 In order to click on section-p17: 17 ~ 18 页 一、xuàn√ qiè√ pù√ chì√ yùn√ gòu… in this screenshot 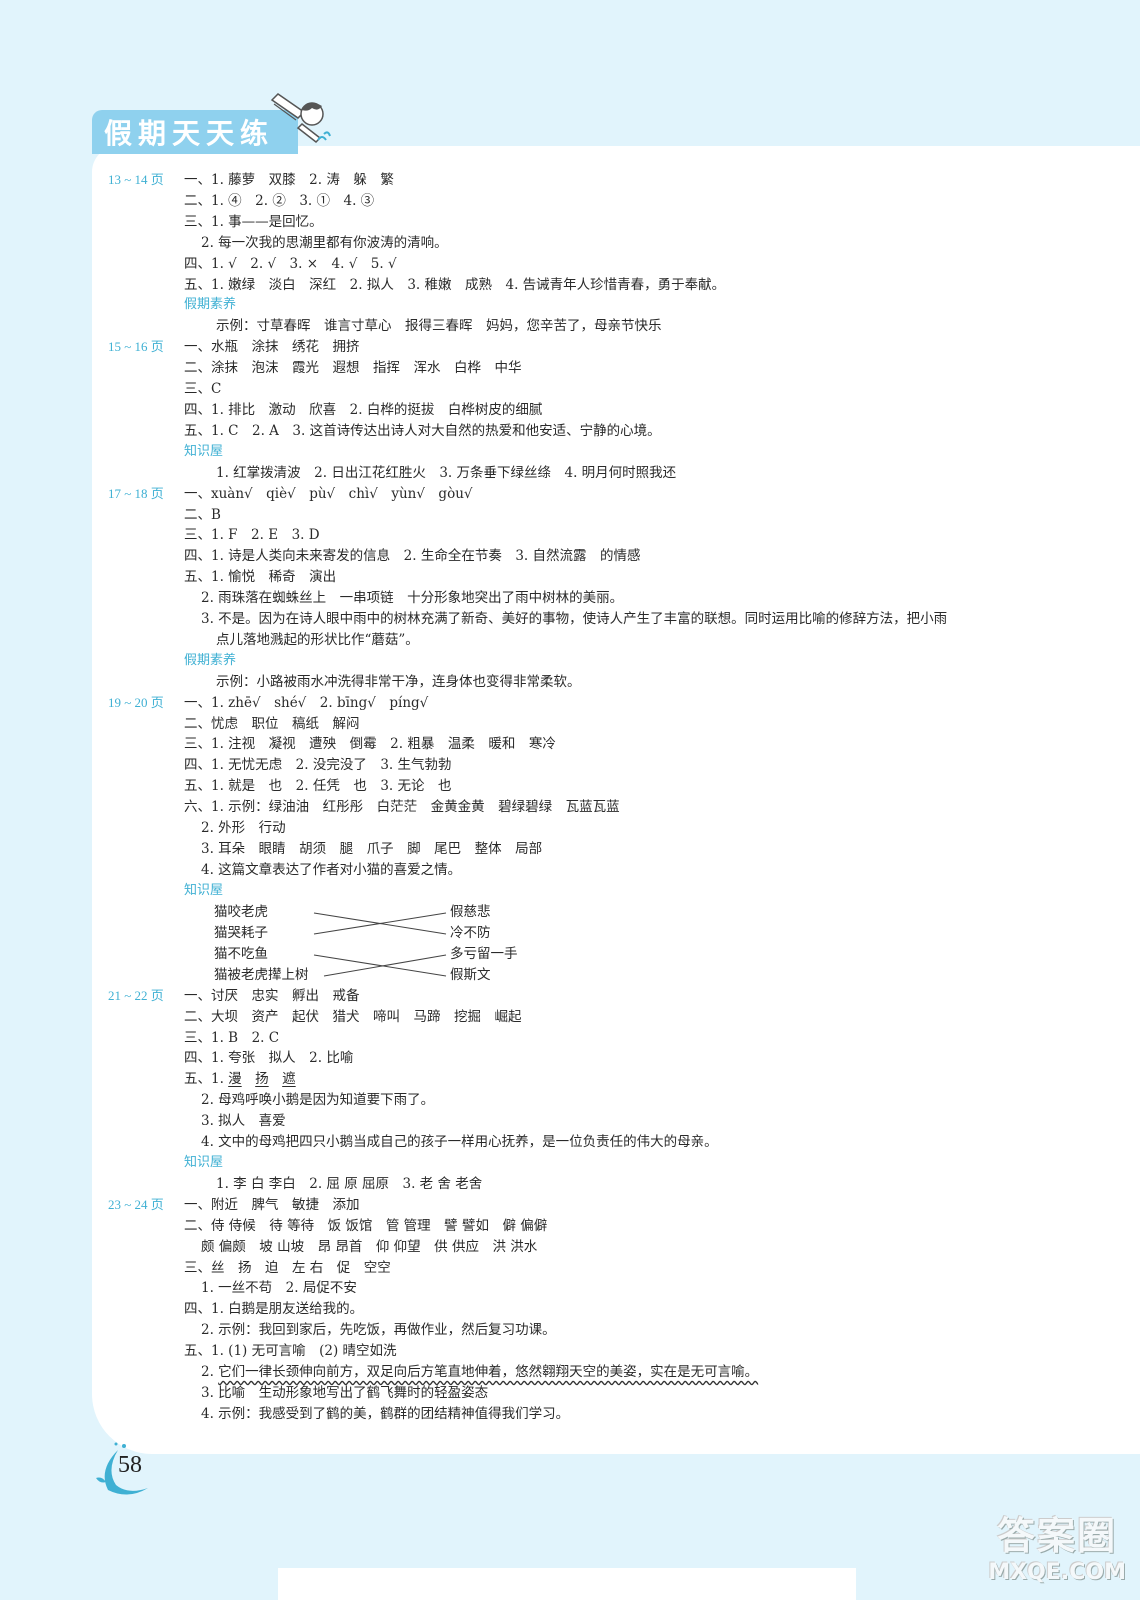, I will do `click(578, 588)`.